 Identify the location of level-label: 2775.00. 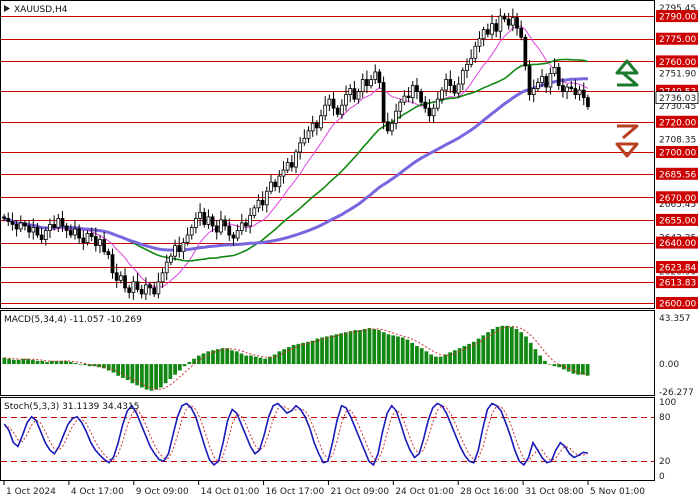
(677, 40).